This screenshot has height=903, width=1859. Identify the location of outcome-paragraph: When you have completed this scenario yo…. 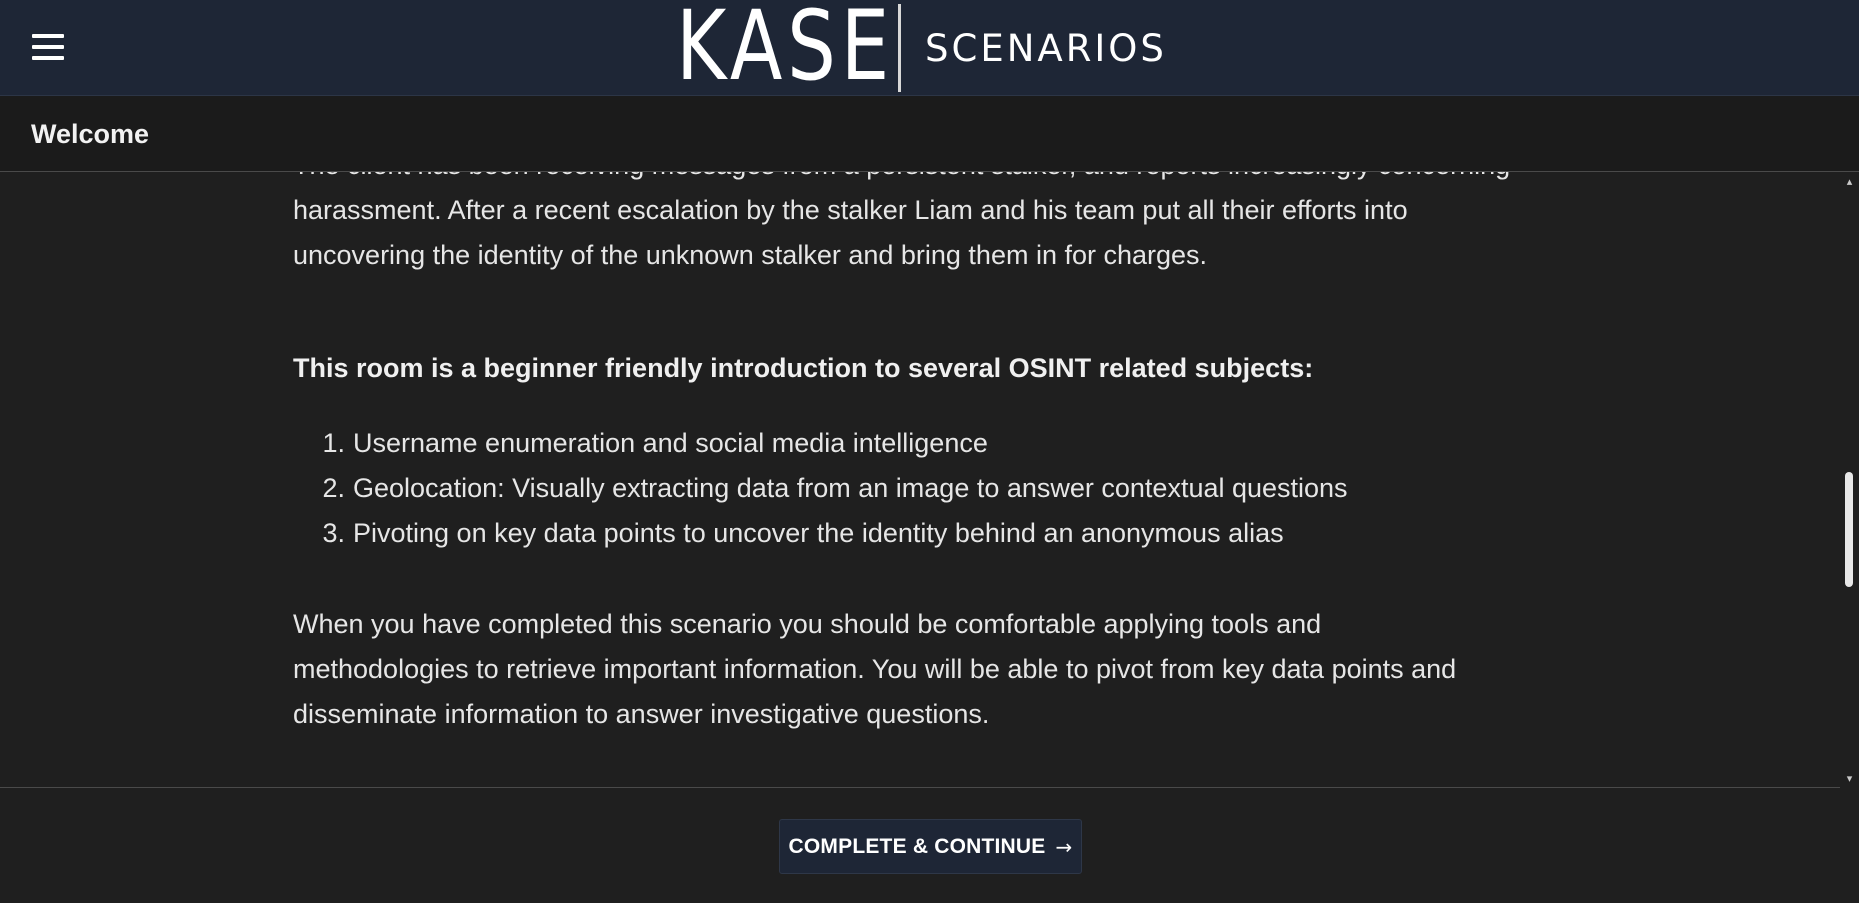
(923, 669).